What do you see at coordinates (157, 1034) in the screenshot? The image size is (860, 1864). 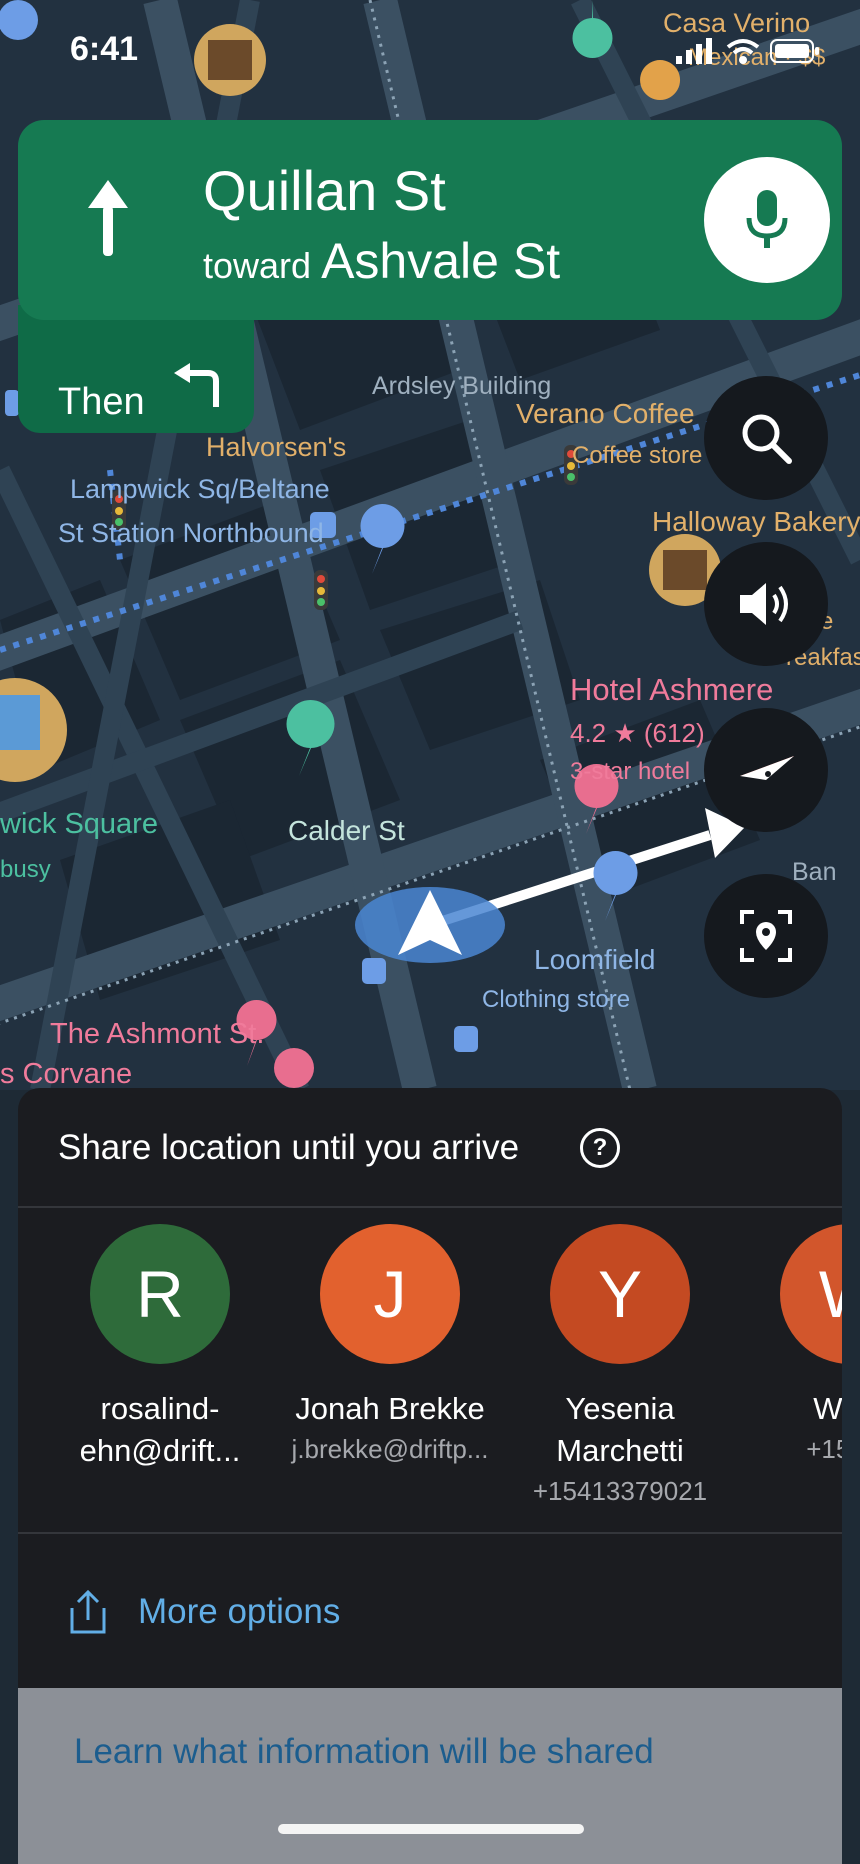 I see `map-label-ashmont: The Ashmont St.` at bounding box center [157, 1034].